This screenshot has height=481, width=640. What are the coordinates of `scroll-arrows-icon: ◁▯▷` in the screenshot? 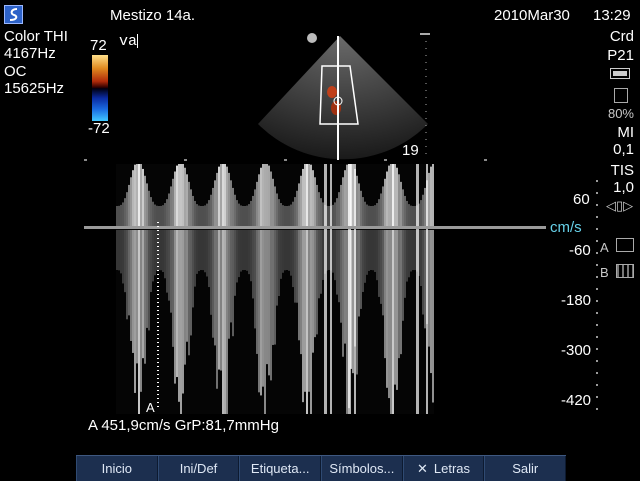 It's located at (619, 205).